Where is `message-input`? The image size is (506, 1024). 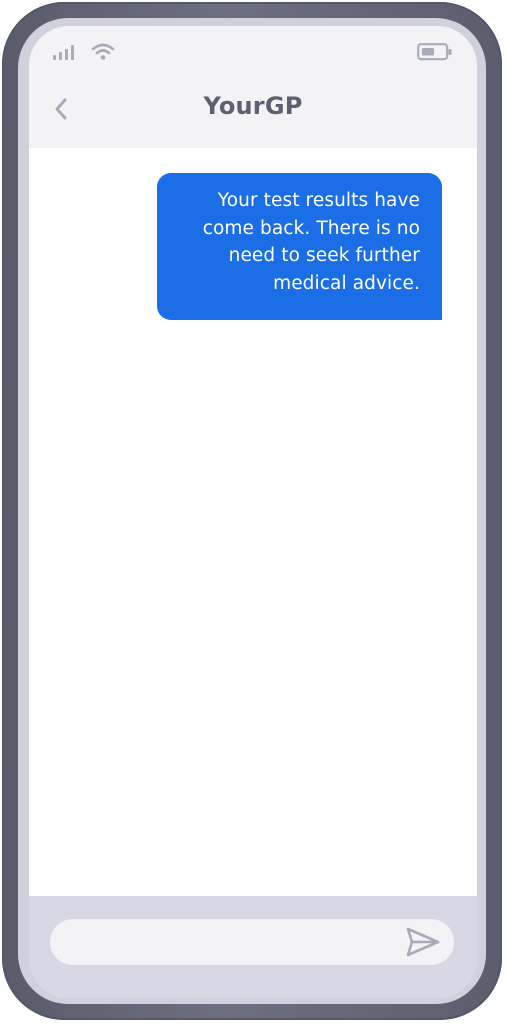
message-input is located at coordinates (252, 942).